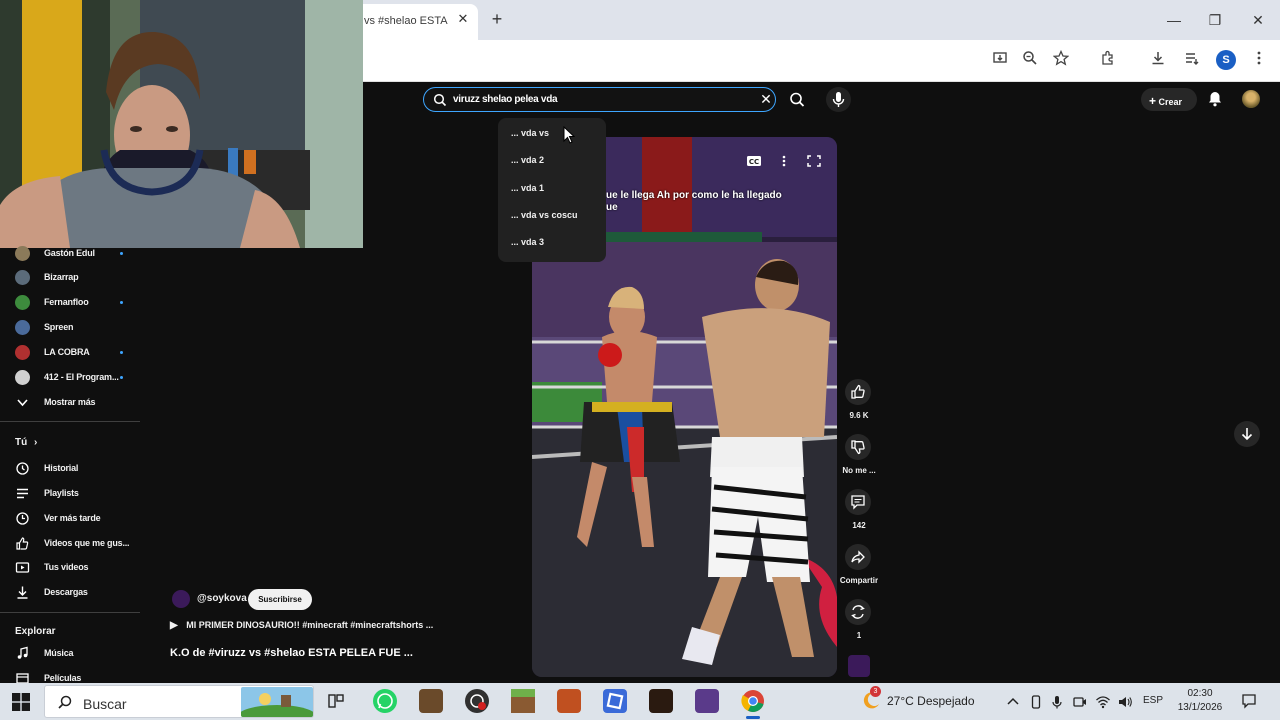  What do you see at coordinates (179, 701) in the screenshot?
I see `taskbar-search: Buscar` at bounding box center [179, 701].